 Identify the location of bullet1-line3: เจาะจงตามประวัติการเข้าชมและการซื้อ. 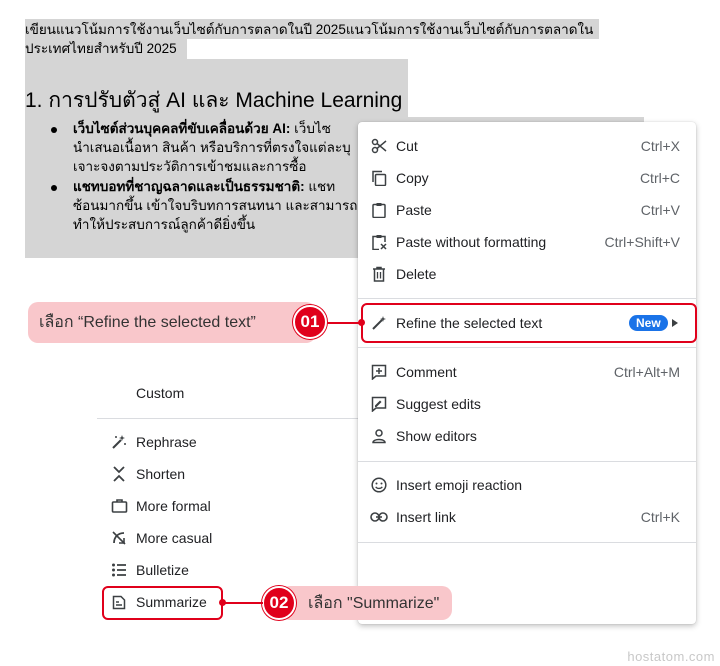
(190, 166).